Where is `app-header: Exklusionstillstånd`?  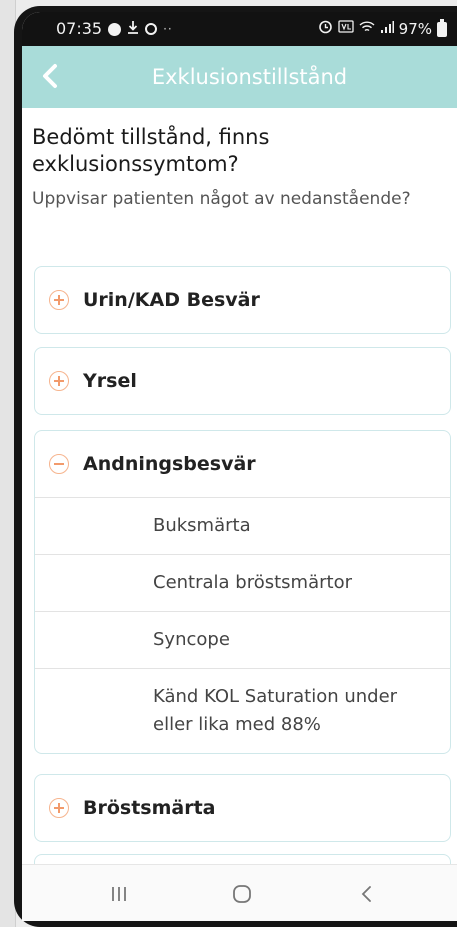 app-header: Exklusionstillstånd is located at coordinates (239, 77).